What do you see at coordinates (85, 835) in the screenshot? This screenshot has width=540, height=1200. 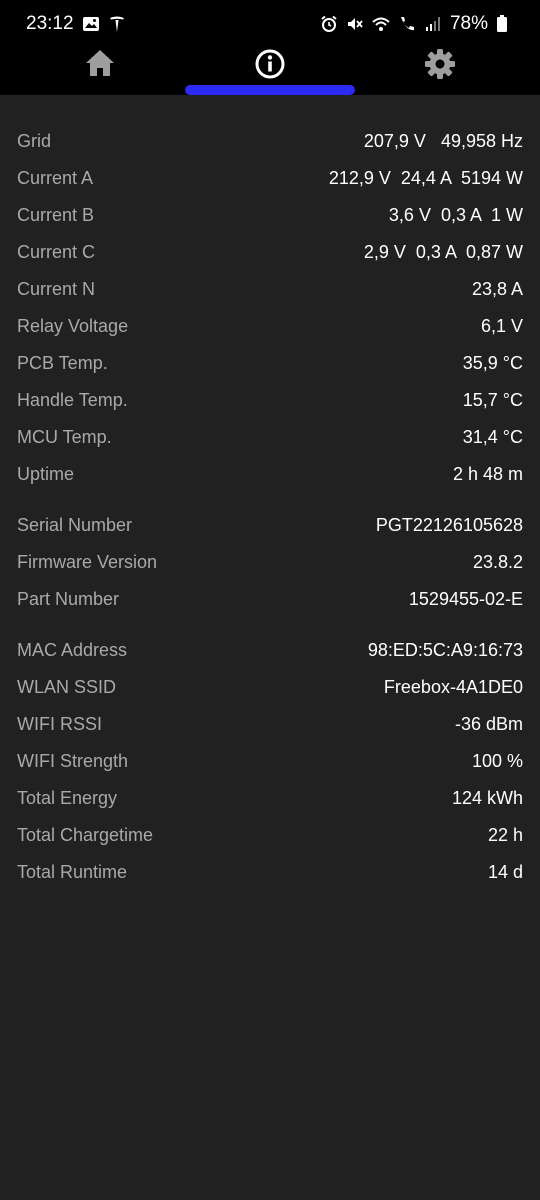 I see `row-label: Total Chargetime` at bounding box center [85, 835].